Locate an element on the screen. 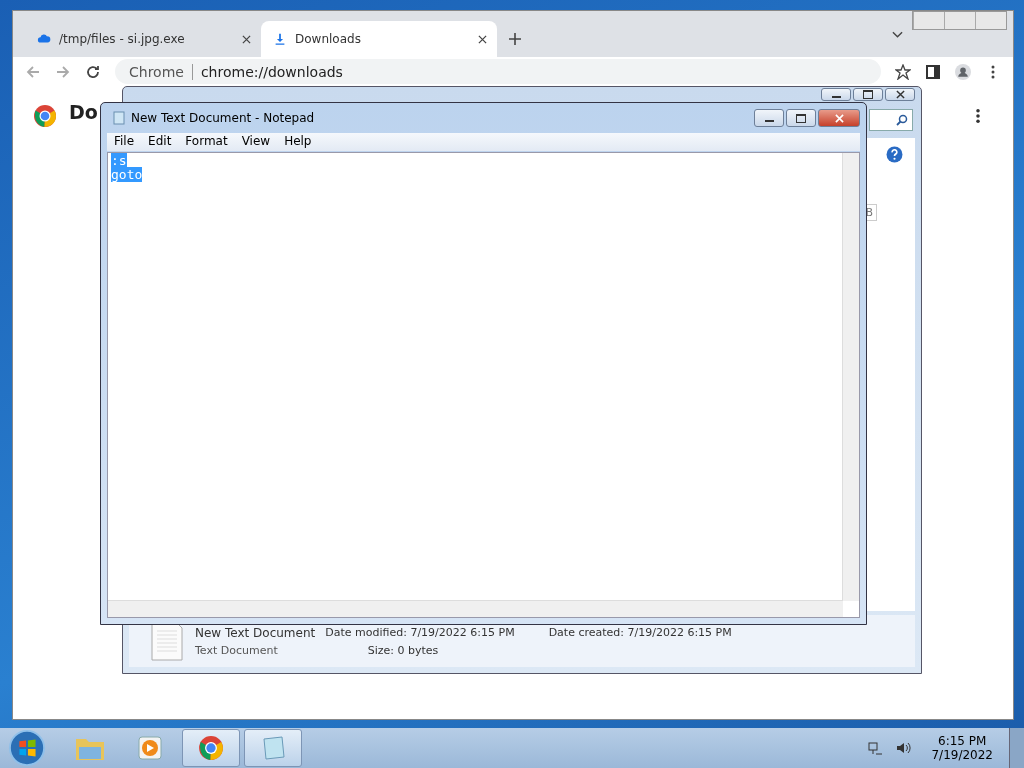 The width and height of the screenshot is (1024, 768). network-icon is located at coordinates (875, 748).